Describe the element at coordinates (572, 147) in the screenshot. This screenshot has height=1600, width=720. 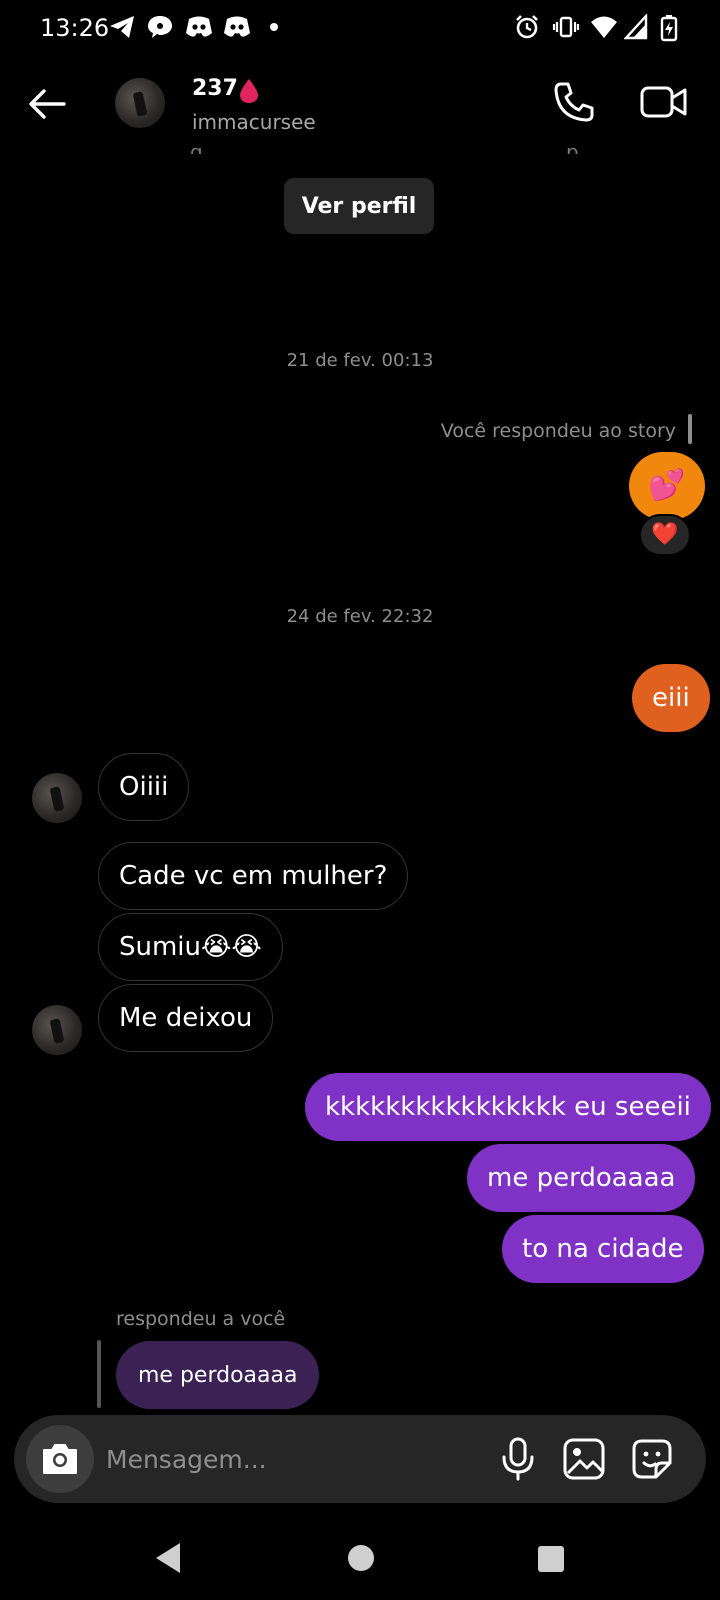
I see `scrolled-text-fragment: p` at that location.